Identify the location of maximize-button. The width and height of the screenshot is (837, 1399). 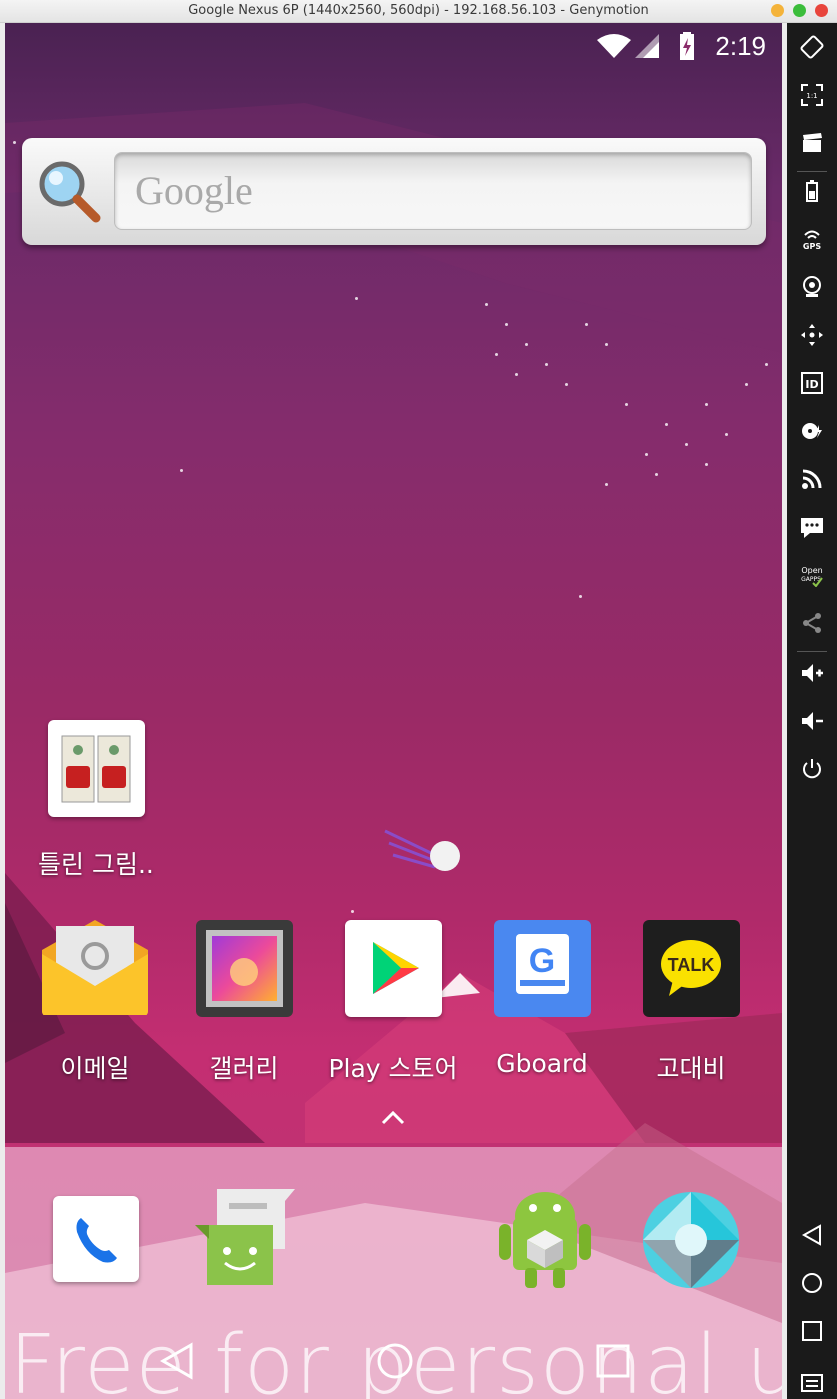
(799, 10).